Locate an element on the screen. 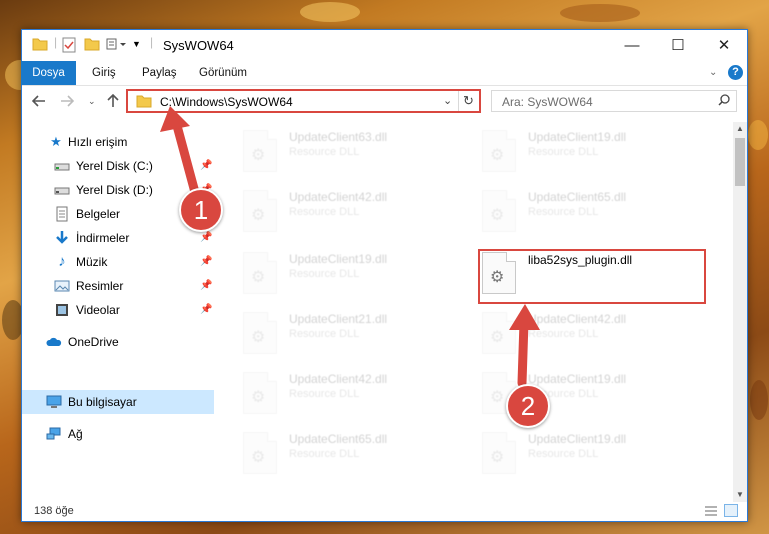  maximize-button: ☐ is located at coordinates (678, 45).